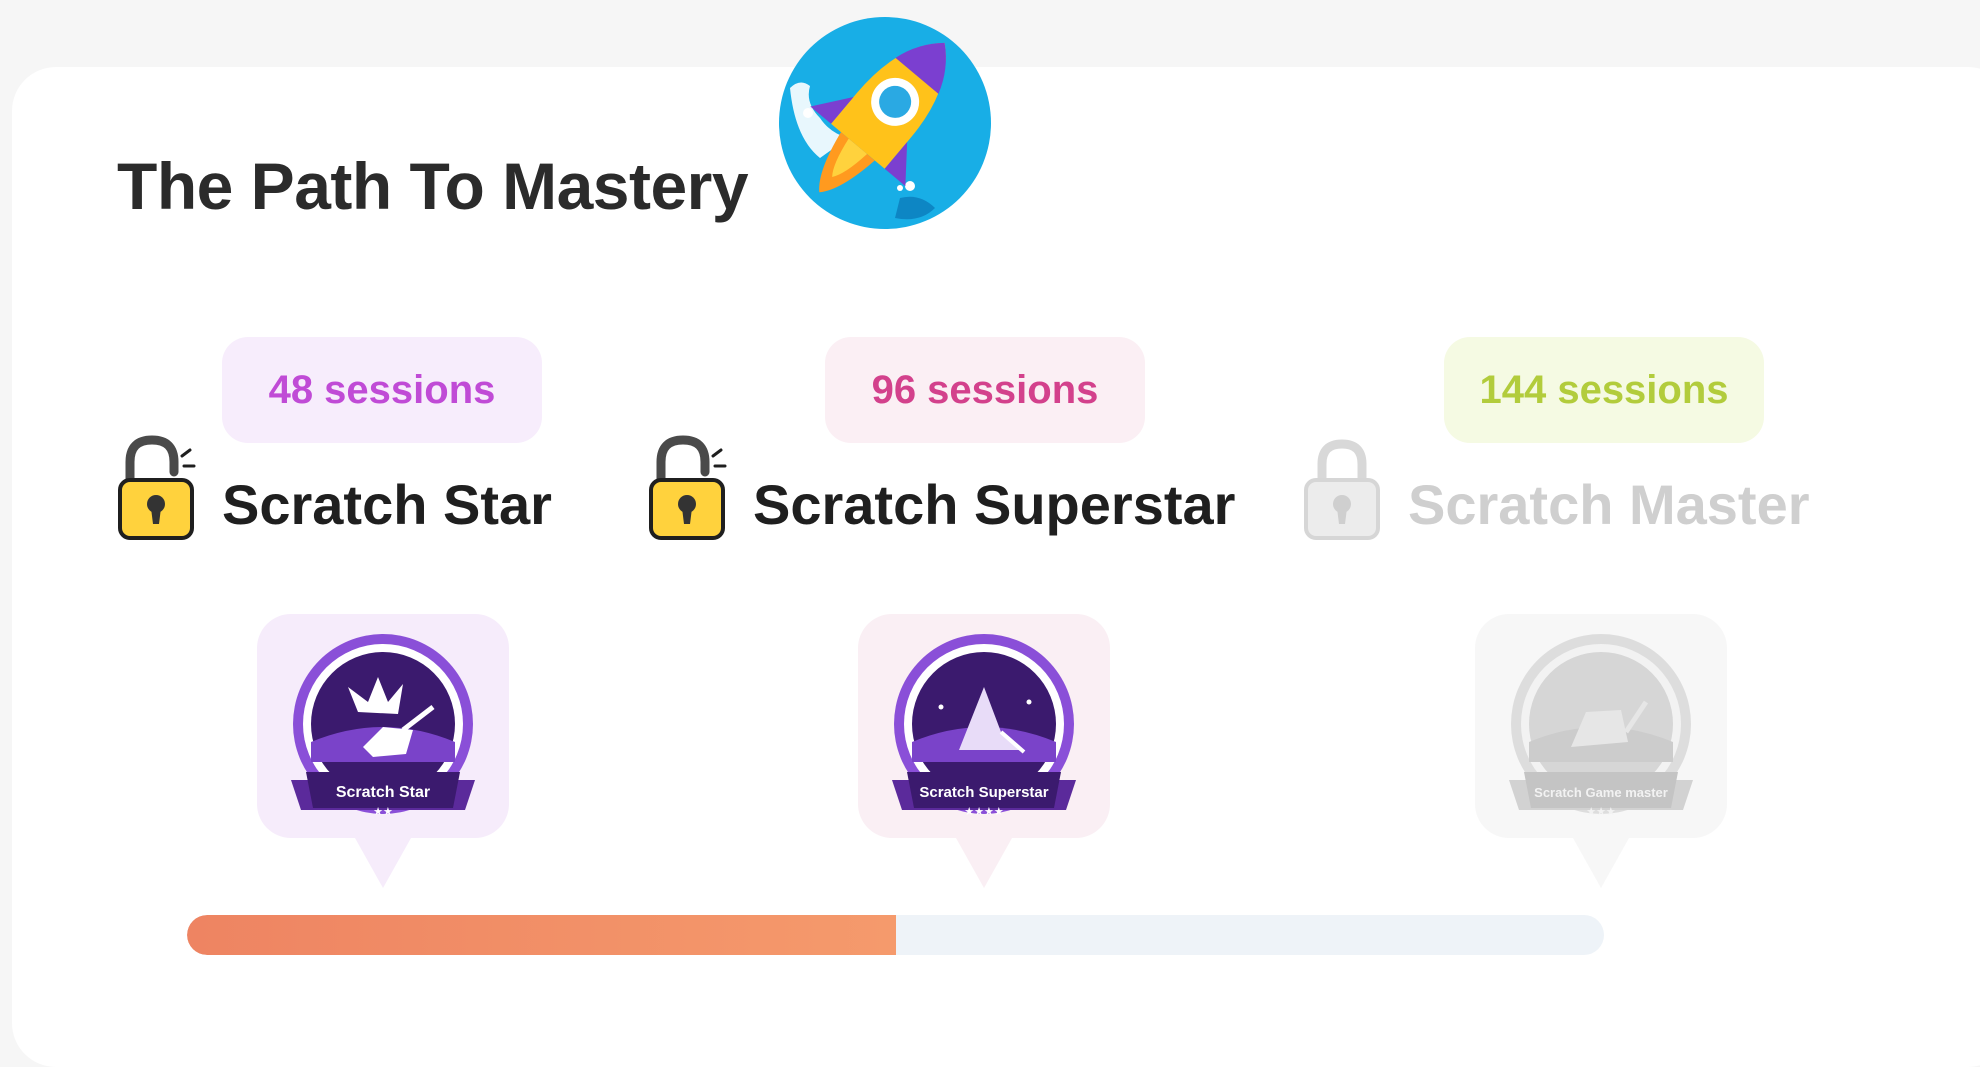 This screenshot has height=1067, width=1980. I want to click on sessions-label: 48 sessions, so click(382, 389).